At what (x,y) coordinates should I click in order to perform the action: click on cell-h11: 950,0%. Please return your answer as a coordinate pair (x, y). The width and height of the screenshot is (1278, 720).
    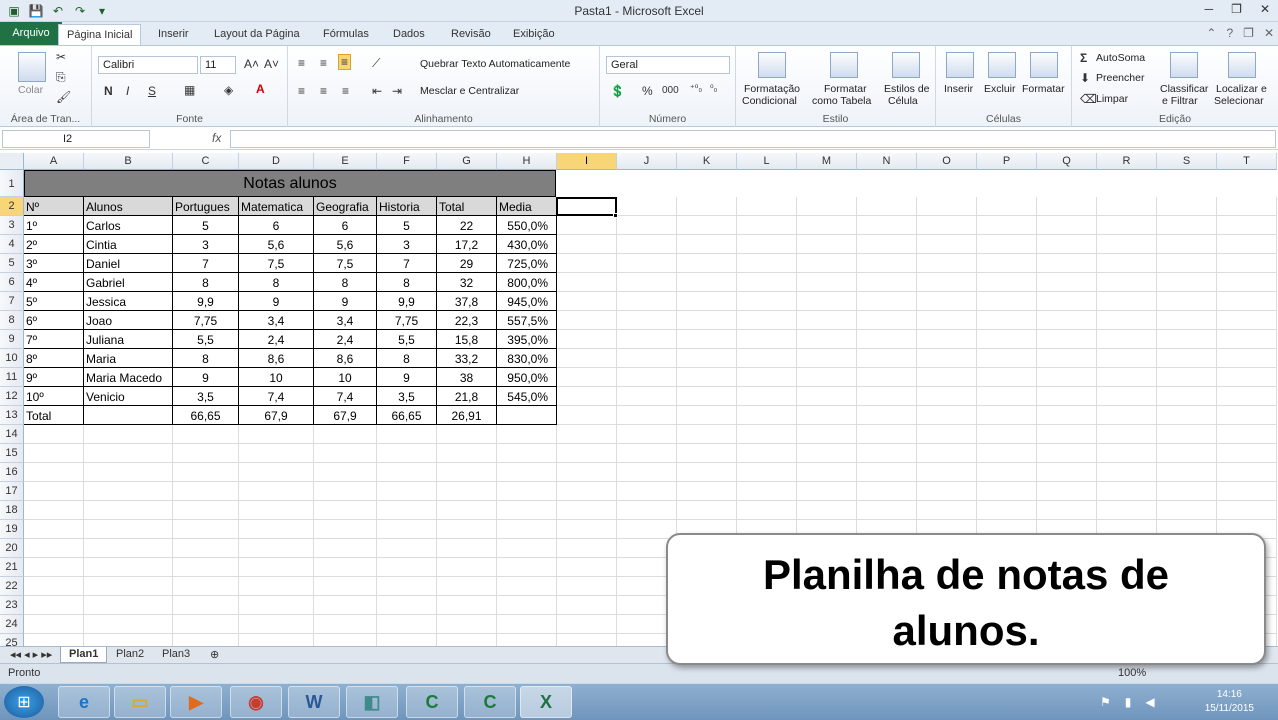
    Looking at the image, I should click on (527, 377).